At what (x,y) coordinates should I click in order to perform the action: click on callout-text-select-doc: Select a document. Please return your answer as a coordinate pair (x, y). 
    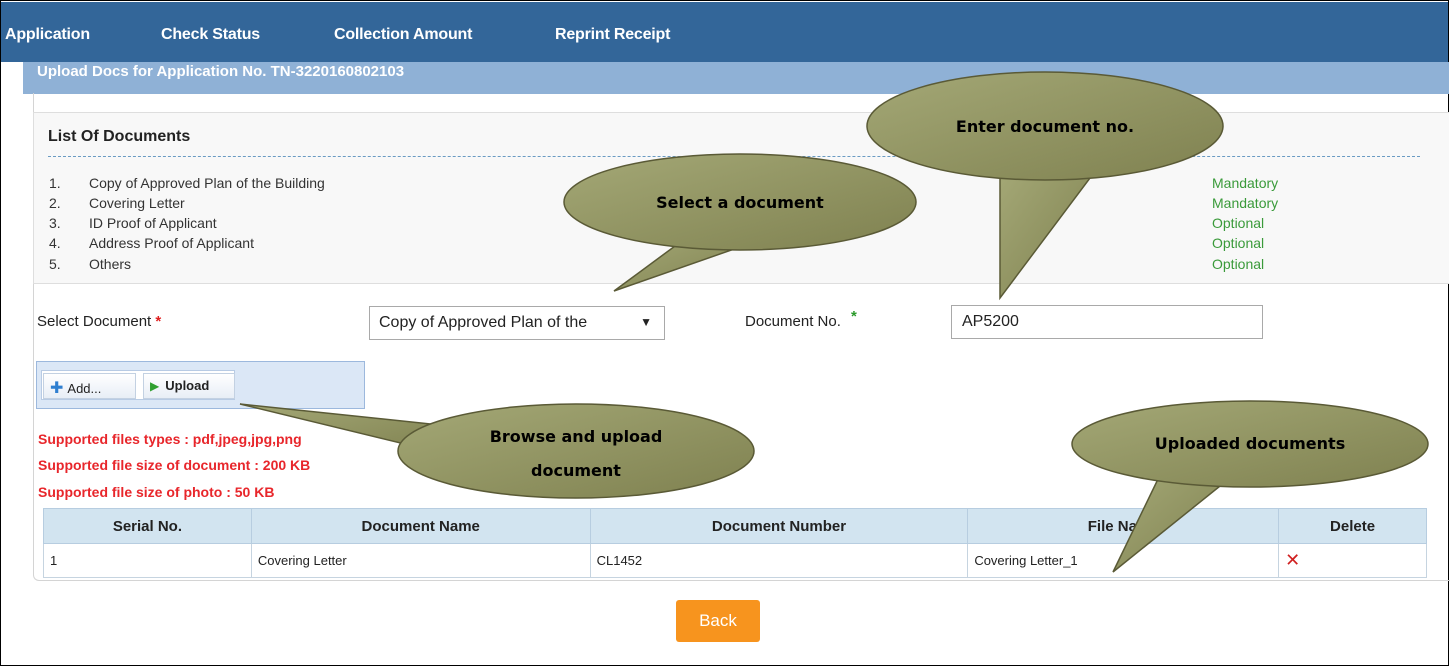
    Looking at the image, I should click on (740, 202).